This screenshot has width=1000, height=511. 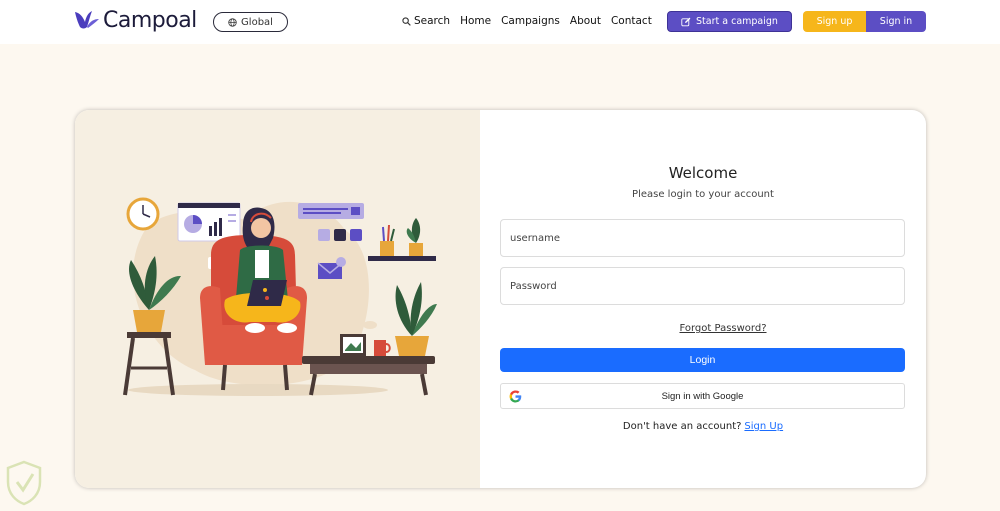 I want to click on username-input, so click(x=702, y=238).